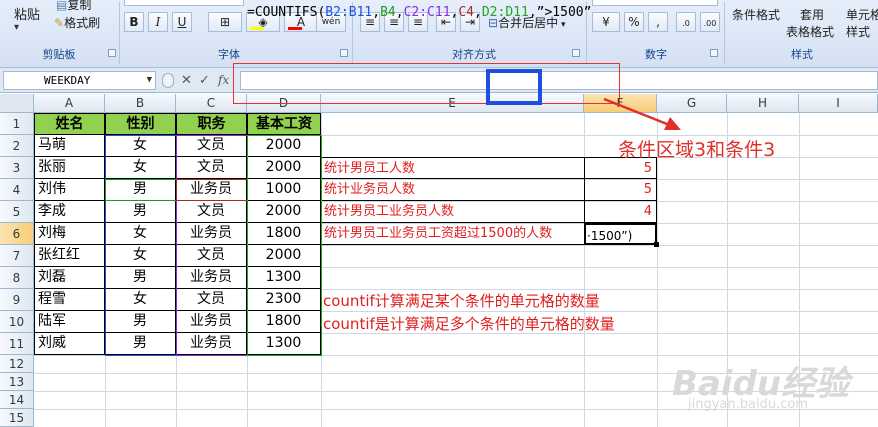 This screenshot has height=427, width=878. I want to click on watermark-url: jingyan.baidu.com, so click(748, 404).